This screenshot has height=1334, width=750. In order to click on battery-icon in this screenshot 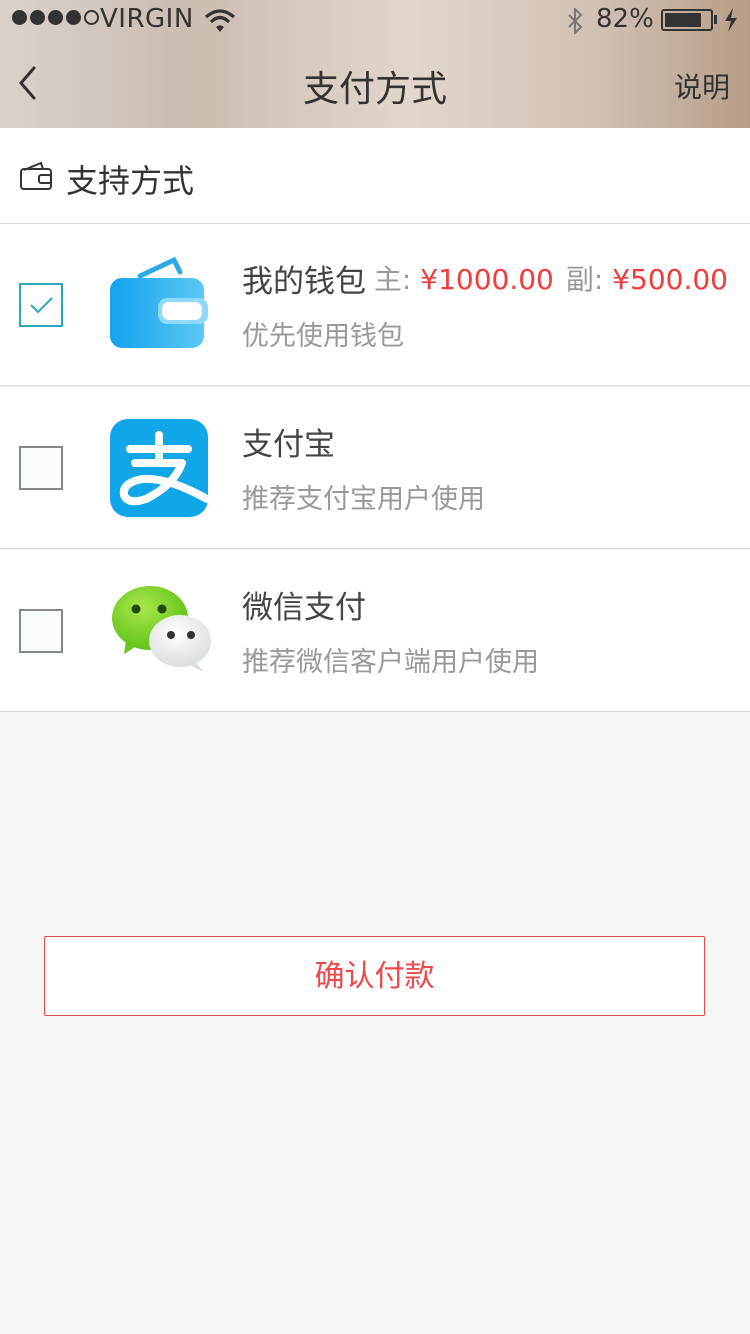, I will do `click(687, 20)`.